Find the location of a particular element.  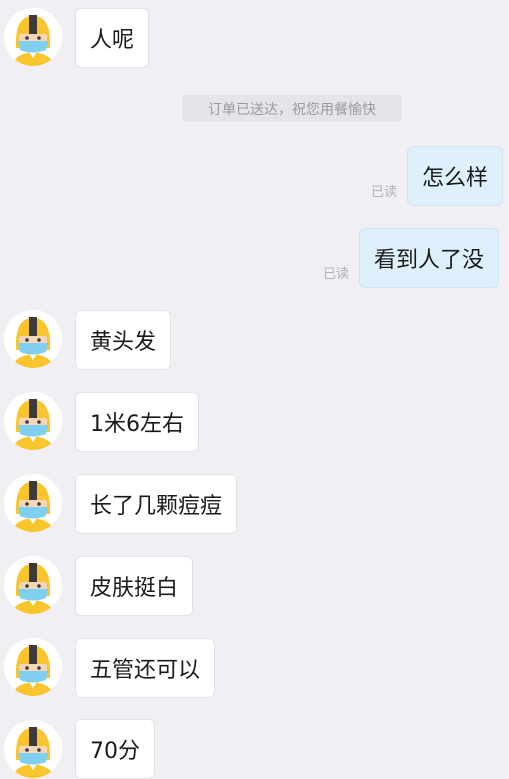

message-bubble: 五管还可以 is located at coordinates (145, 668).